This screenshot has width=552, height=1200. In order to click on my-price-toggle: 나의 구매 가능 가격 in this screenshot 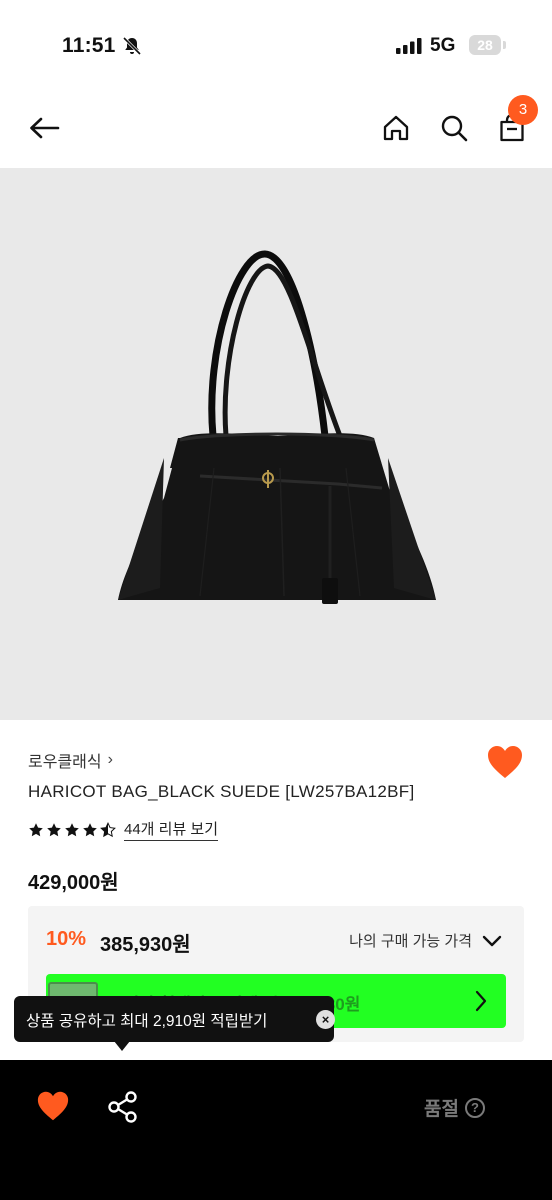, I will do `click(425, 940)`.